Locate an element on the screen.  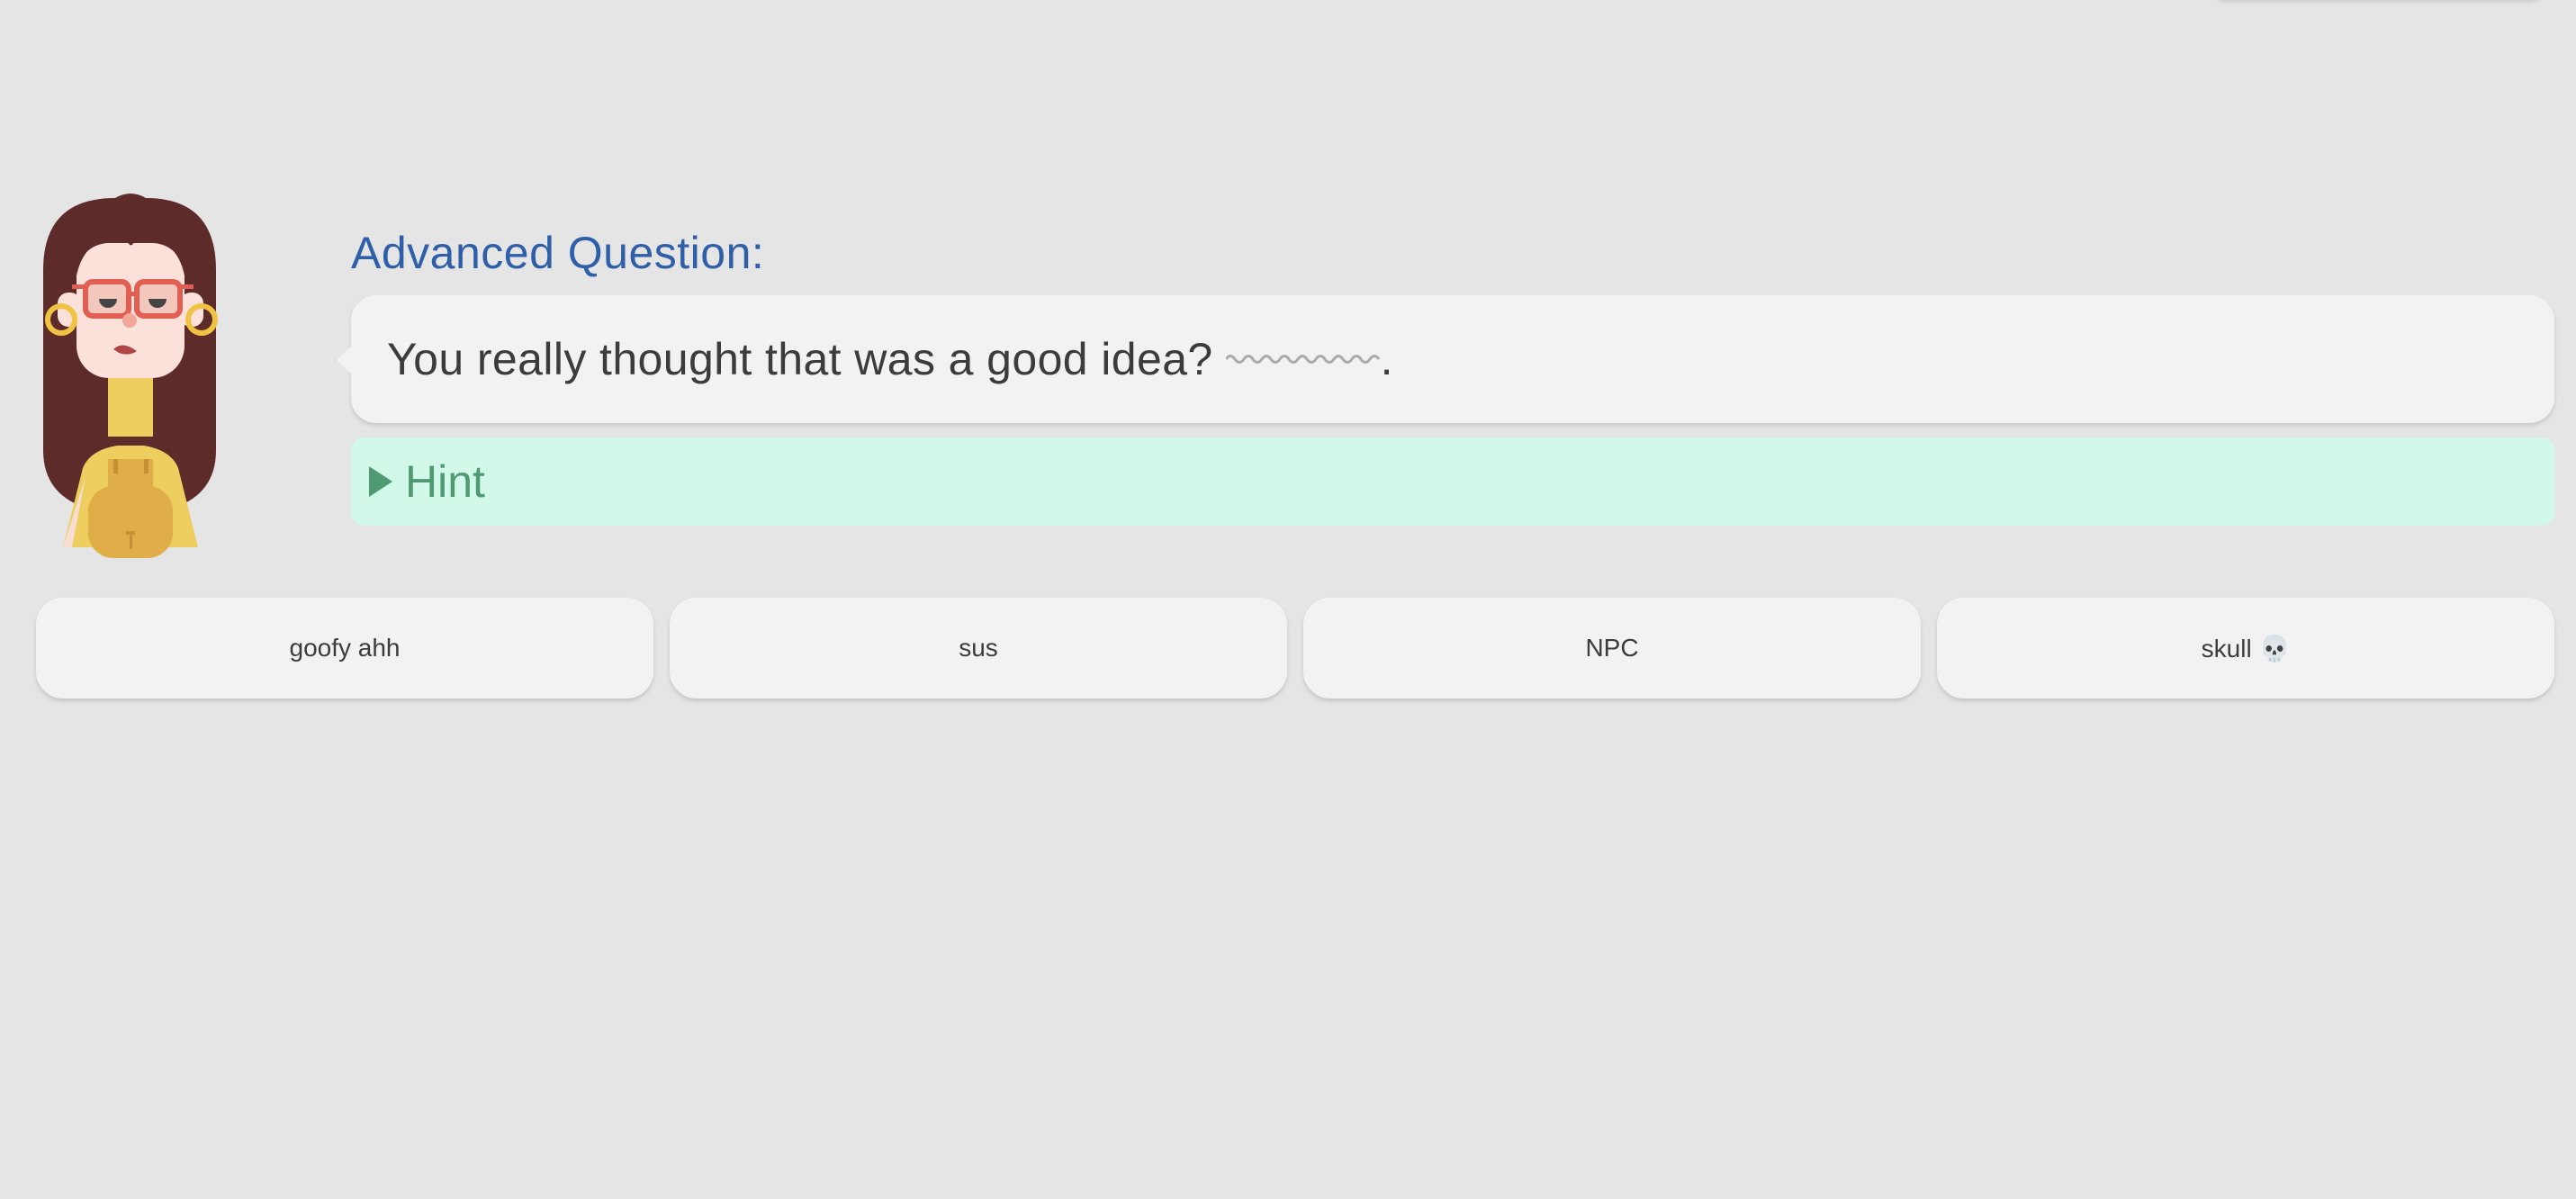
triangle-right-icon is located at coordinates (380, 481).